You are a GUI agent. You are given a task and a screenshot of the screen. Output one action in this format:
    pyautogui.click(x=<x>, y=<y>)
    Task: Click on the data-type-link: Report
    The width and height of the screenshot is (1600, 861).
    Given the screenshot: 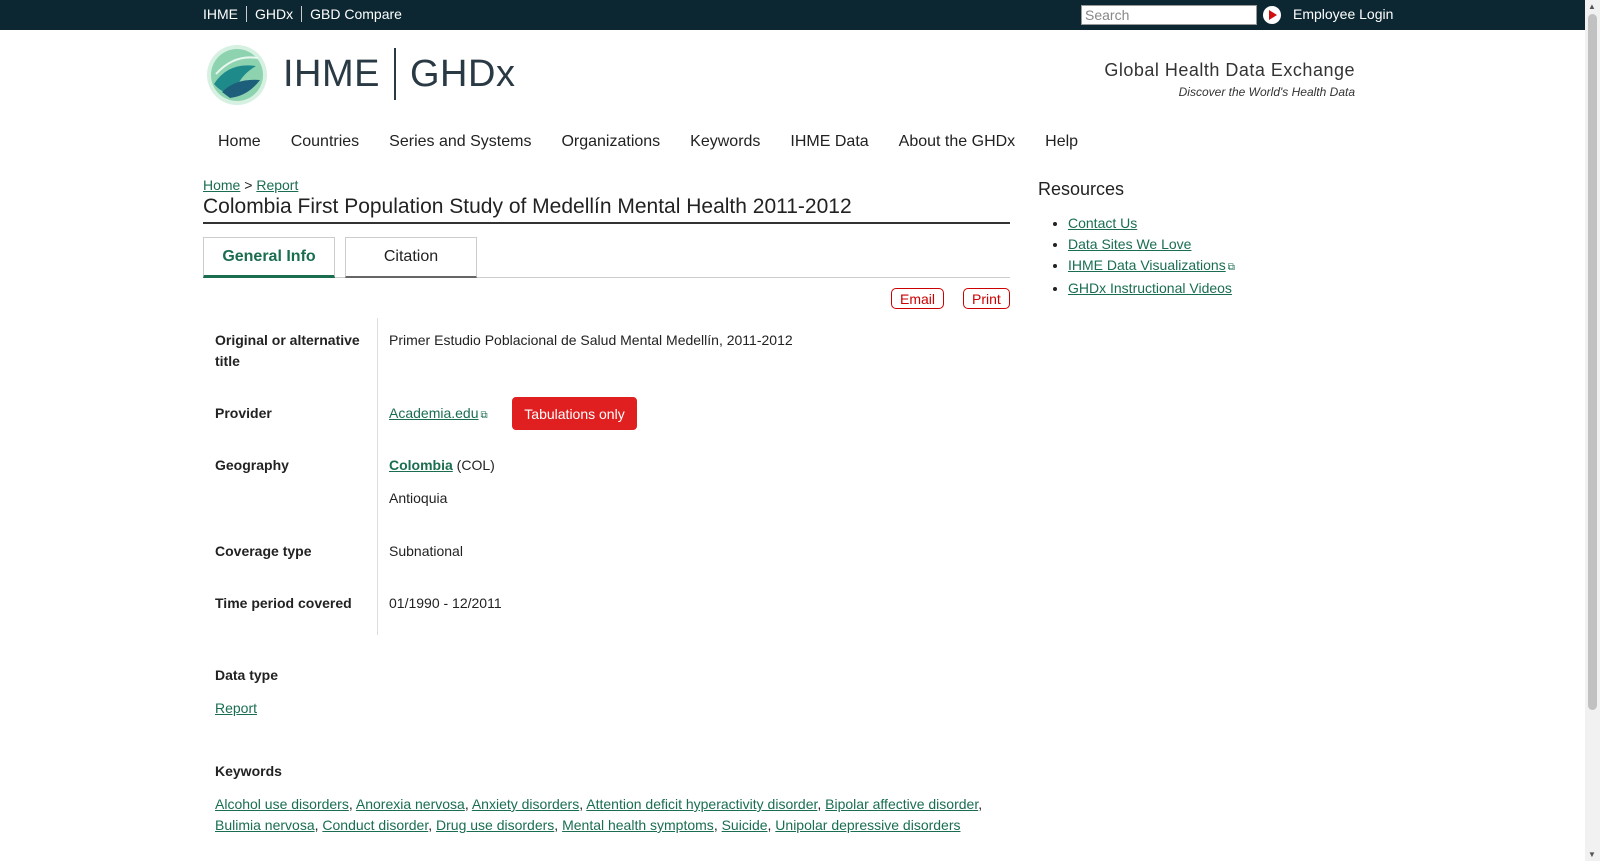 What is the action you would take?
    pyautogui.click(x=236, y=708)
    